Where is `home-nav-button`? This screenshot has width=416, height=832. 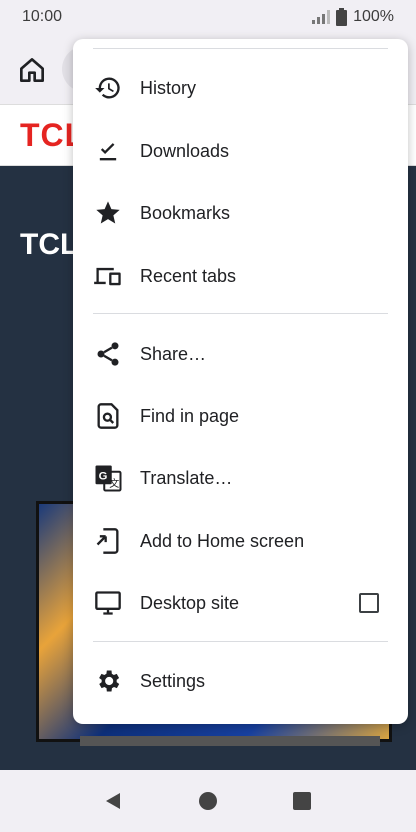
home-nav-button is located at coordinates (208, 801).